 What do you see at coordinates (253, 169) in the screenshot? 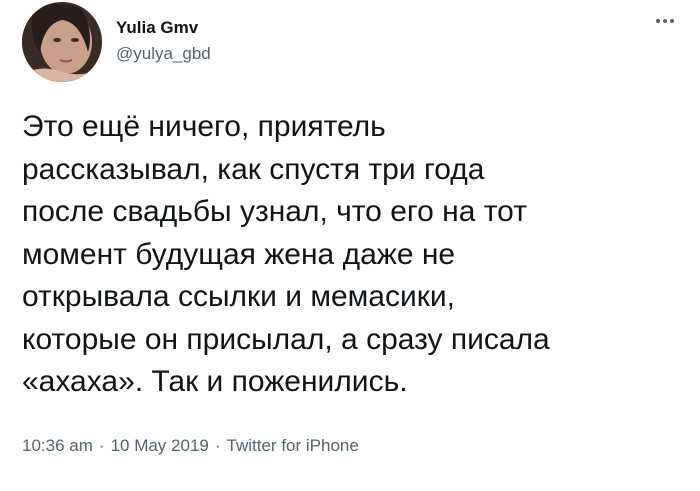
I see `tweet-text-line: рассказывал, как спустя три года` at bounding box center [253, 169].